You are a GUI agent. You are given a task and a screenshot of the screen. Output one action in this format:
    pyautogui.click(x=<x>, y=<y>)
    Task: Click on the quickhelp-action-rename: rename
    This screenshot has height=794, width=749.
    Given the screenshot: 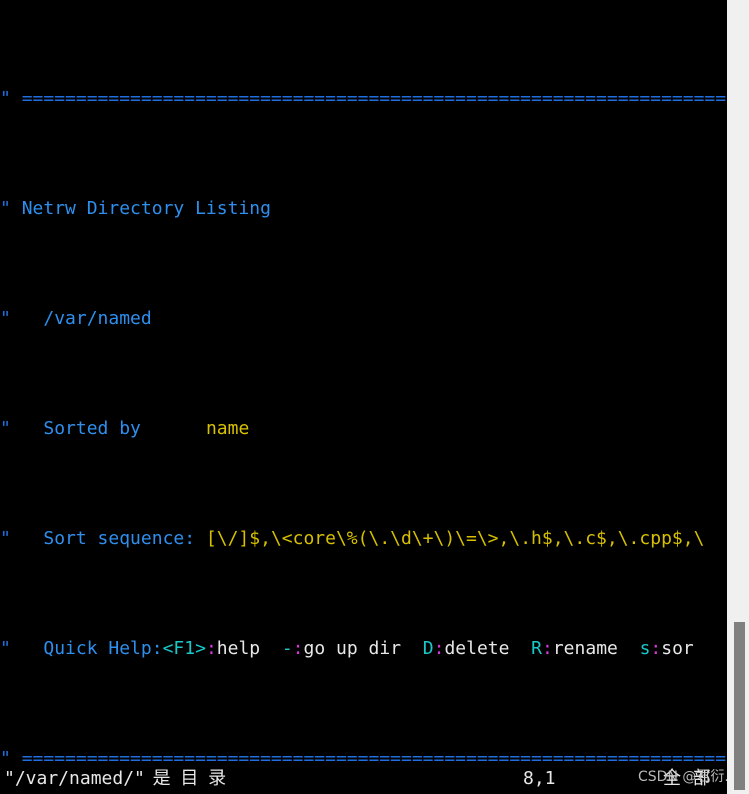 What is the action you would take?
    pyautogui.click(x=585, y=648)
    